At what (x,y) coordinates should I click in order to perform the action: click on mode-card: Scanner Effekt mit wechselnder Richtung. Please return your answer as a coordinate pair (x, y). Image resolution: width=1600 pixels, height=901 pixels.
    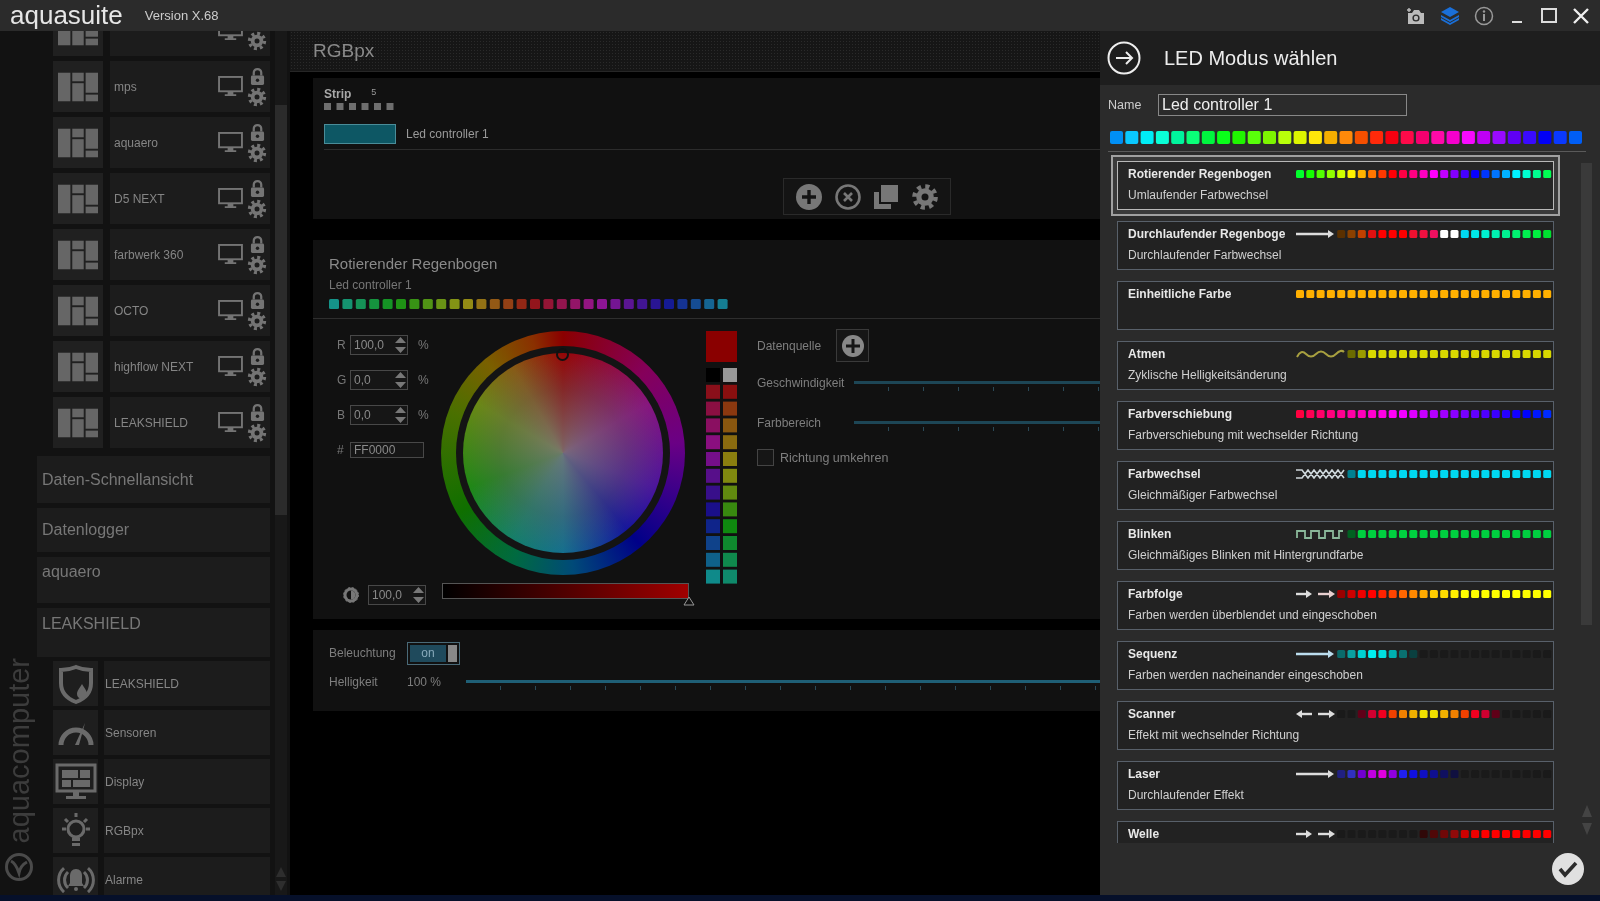
    Looking at the image, I should click on (1335, 725).